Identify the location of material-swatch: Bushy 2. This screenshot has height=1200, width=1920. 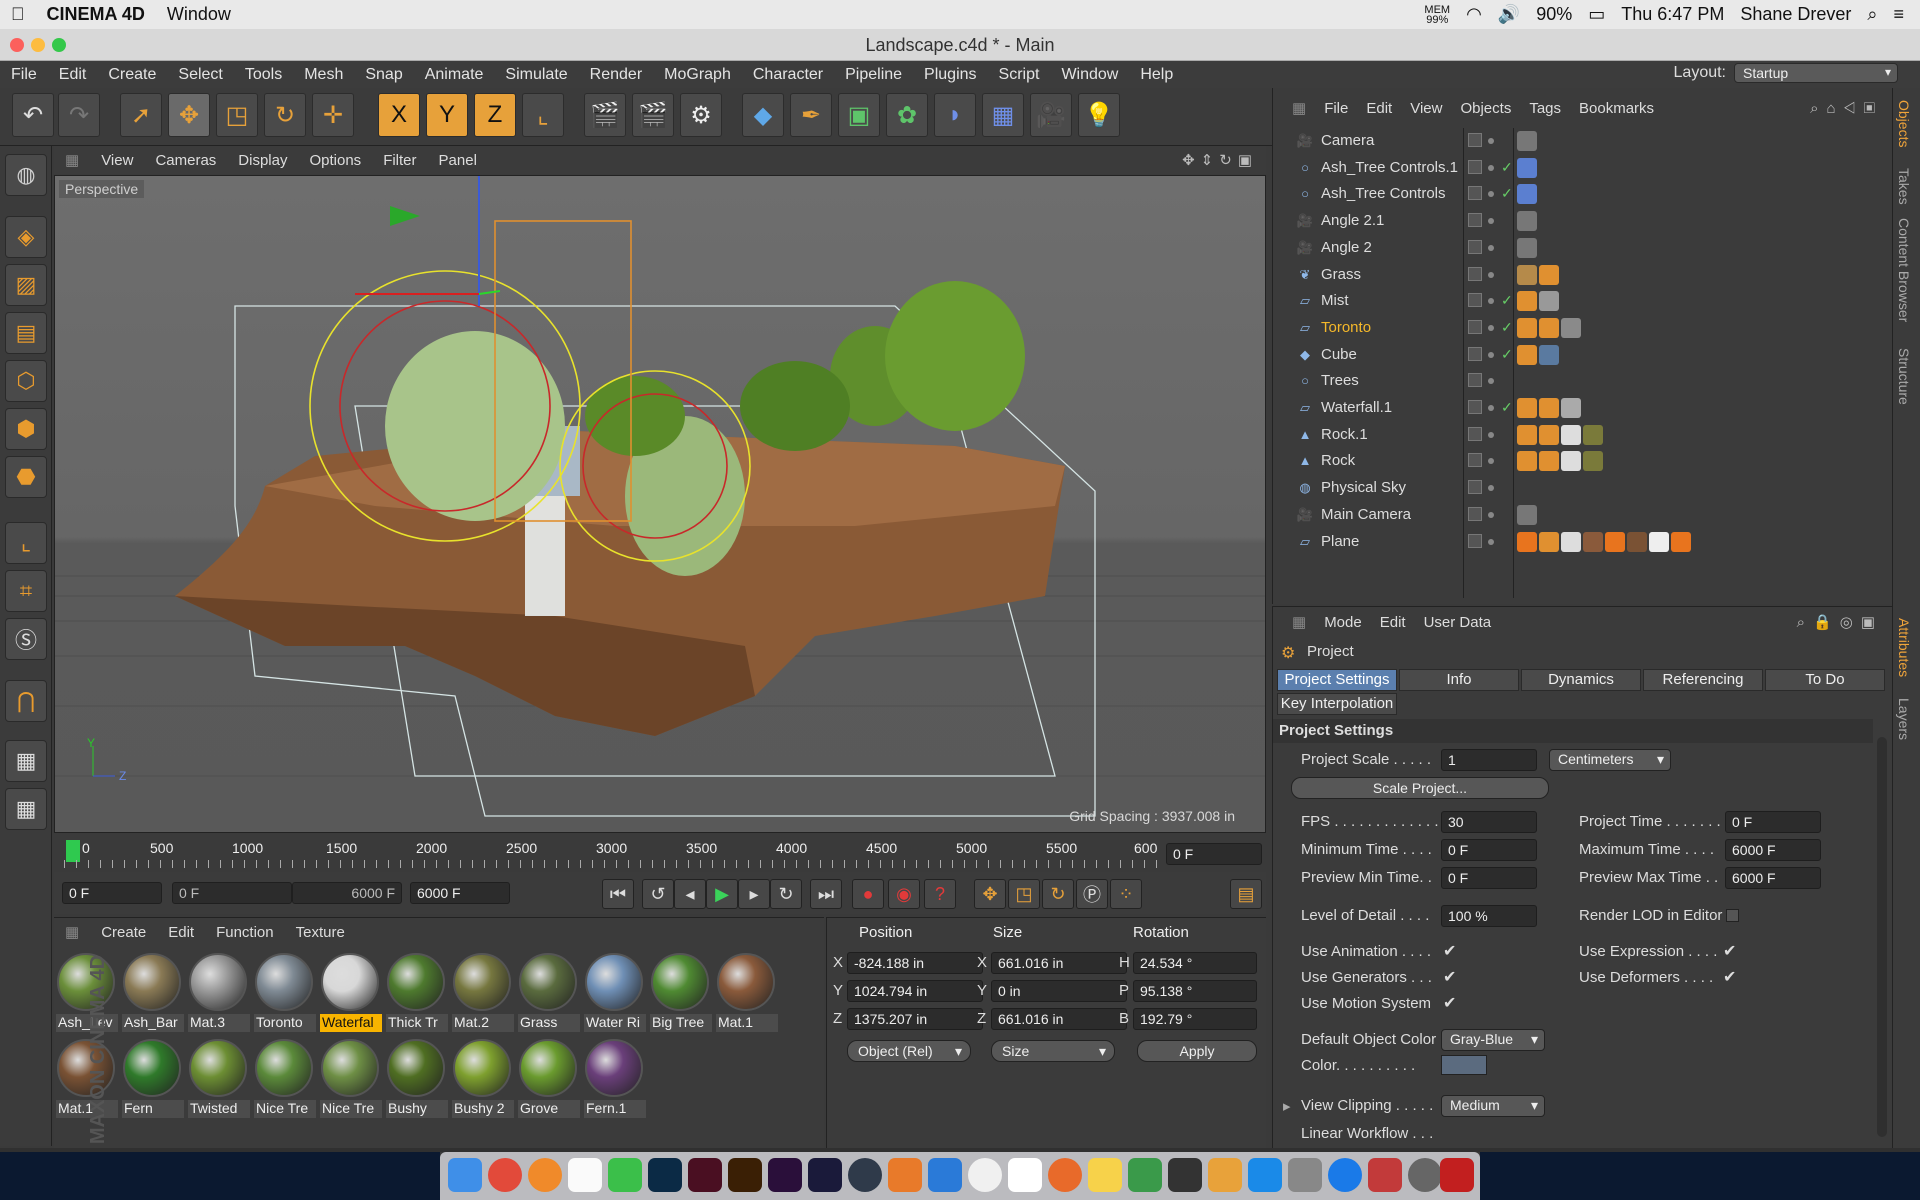
(483, 1078).